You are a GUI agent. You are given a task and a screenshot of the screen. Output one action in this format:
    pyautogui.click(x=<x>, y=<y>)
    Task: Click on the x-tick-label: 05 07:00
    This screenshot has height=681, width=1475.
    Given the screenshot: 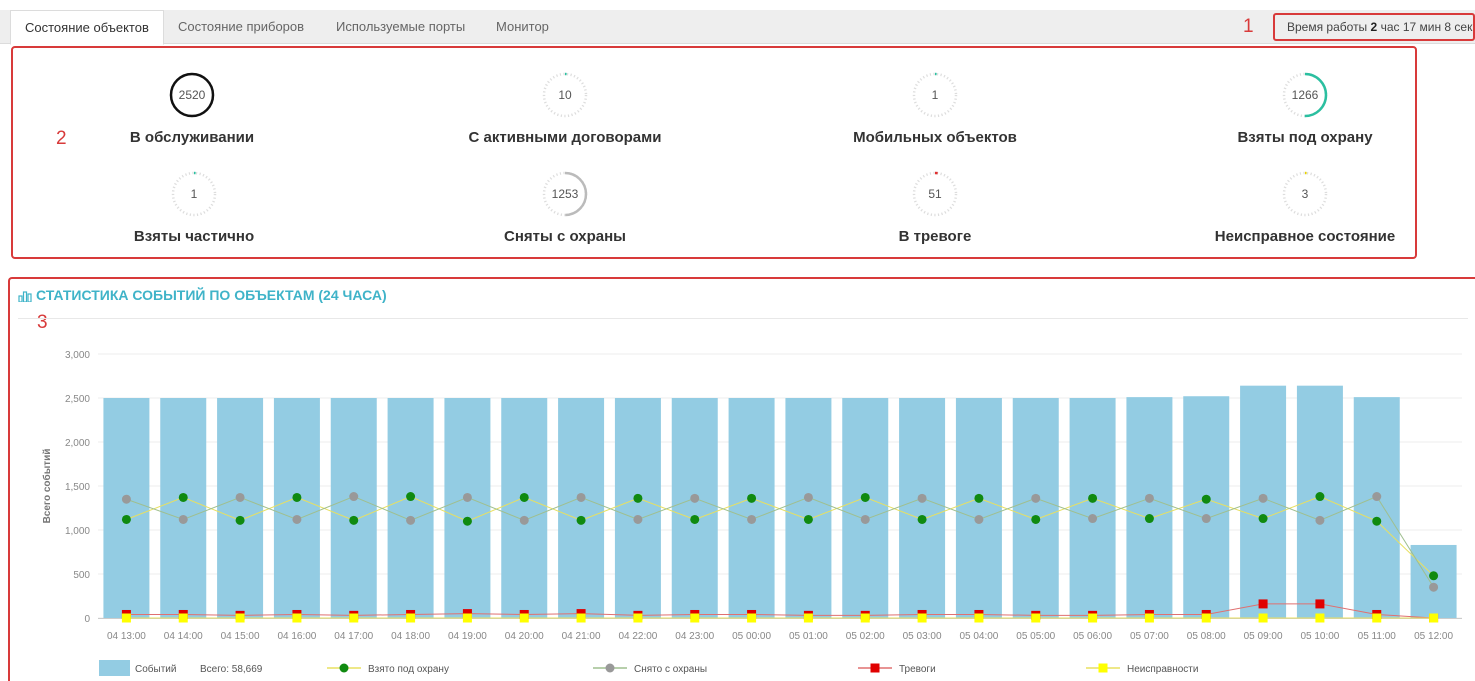 What is the action you would take?
    pyautogui.click(x=1149, y=636)
    